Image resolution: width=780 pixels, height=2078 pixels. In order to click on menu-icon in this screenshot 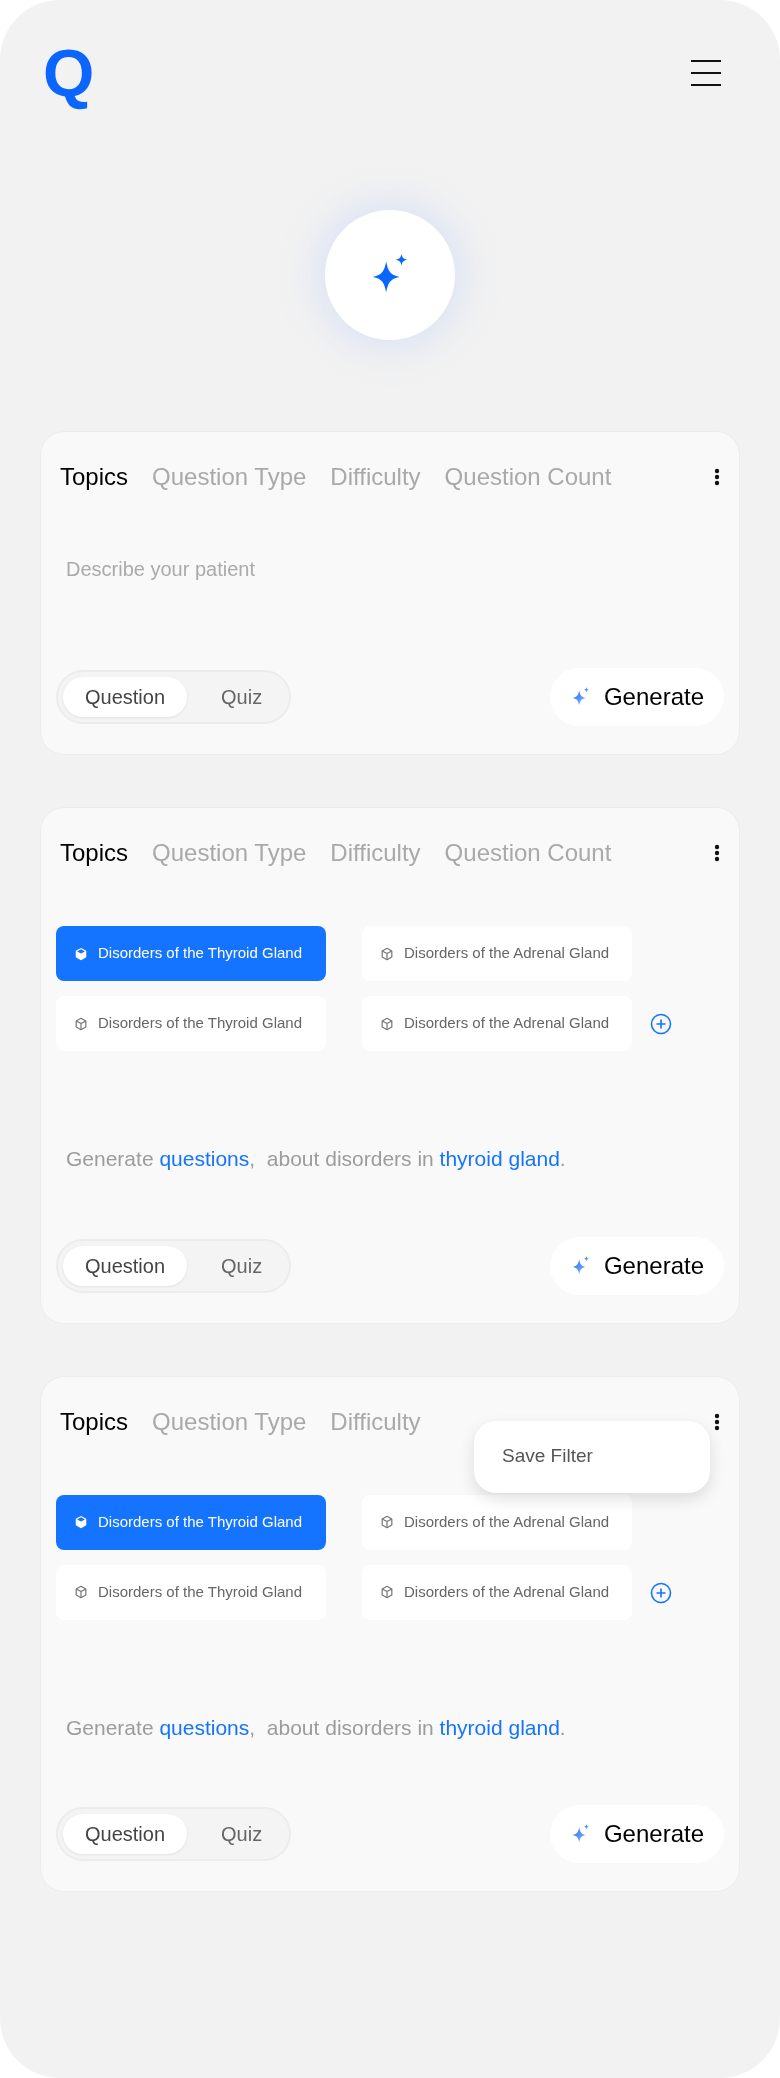, I will do `click(706, 73)`.